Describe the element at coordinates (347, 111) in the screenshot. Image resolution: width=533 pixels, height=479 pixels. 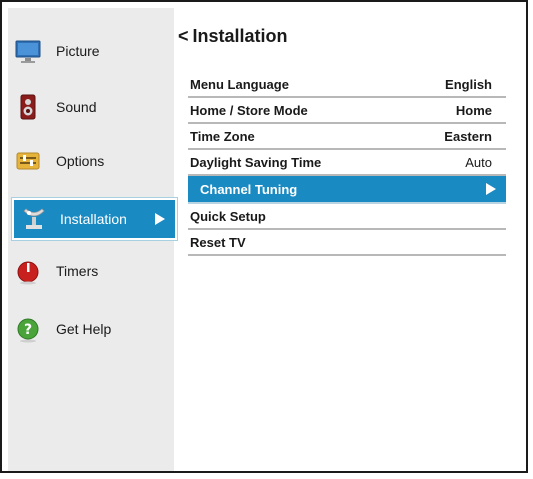
I see `menu-row-home-store-mode: Home / Store Mode Home` at that location.